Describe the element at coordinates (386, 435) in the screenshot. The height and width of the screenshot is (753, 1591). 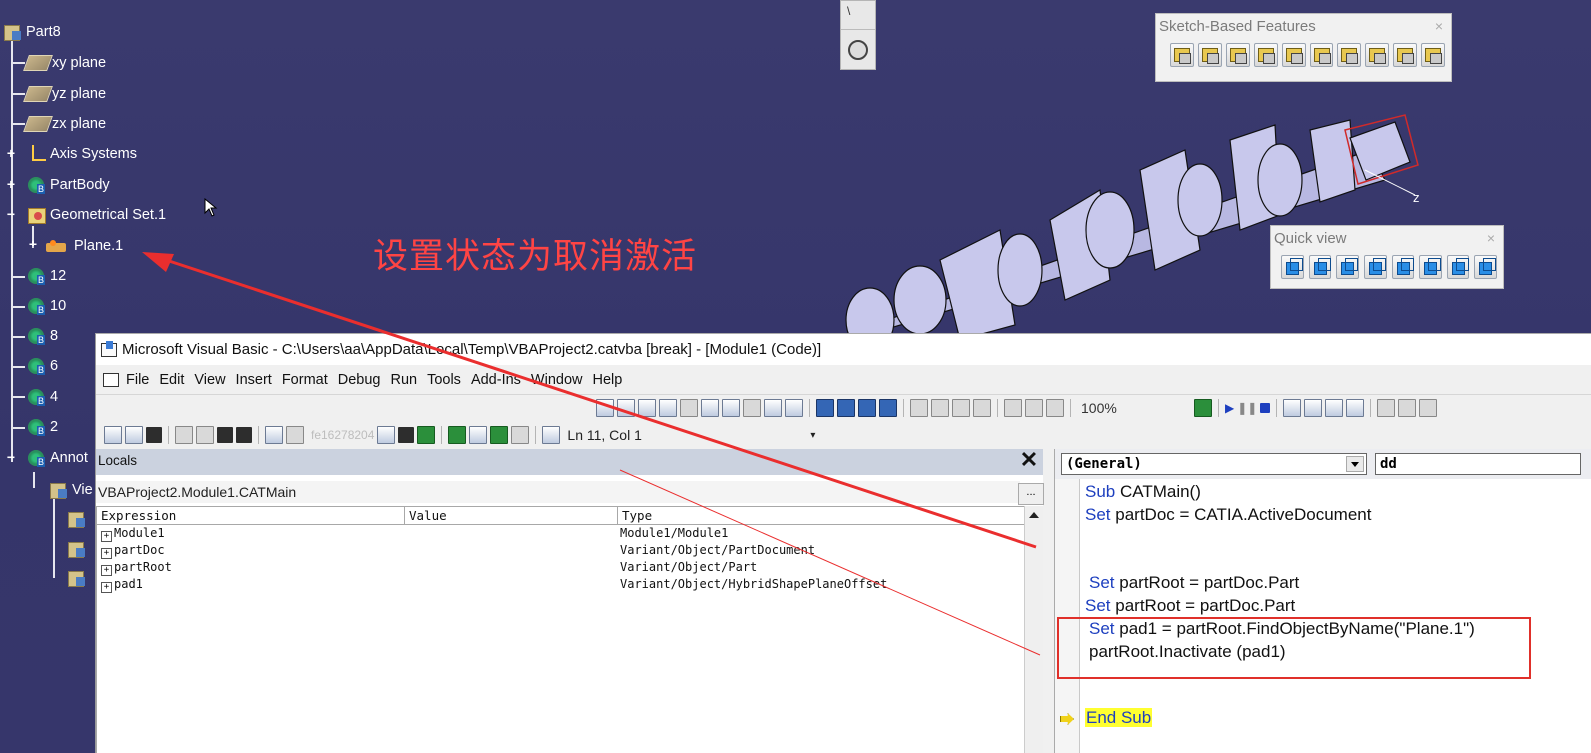
I see `run-sub-icon` at that location.